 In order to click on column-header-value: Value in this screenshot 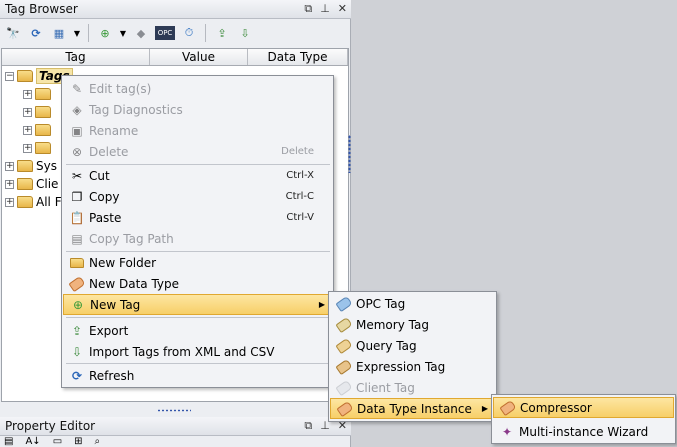, I will do `click(199, 57)`.